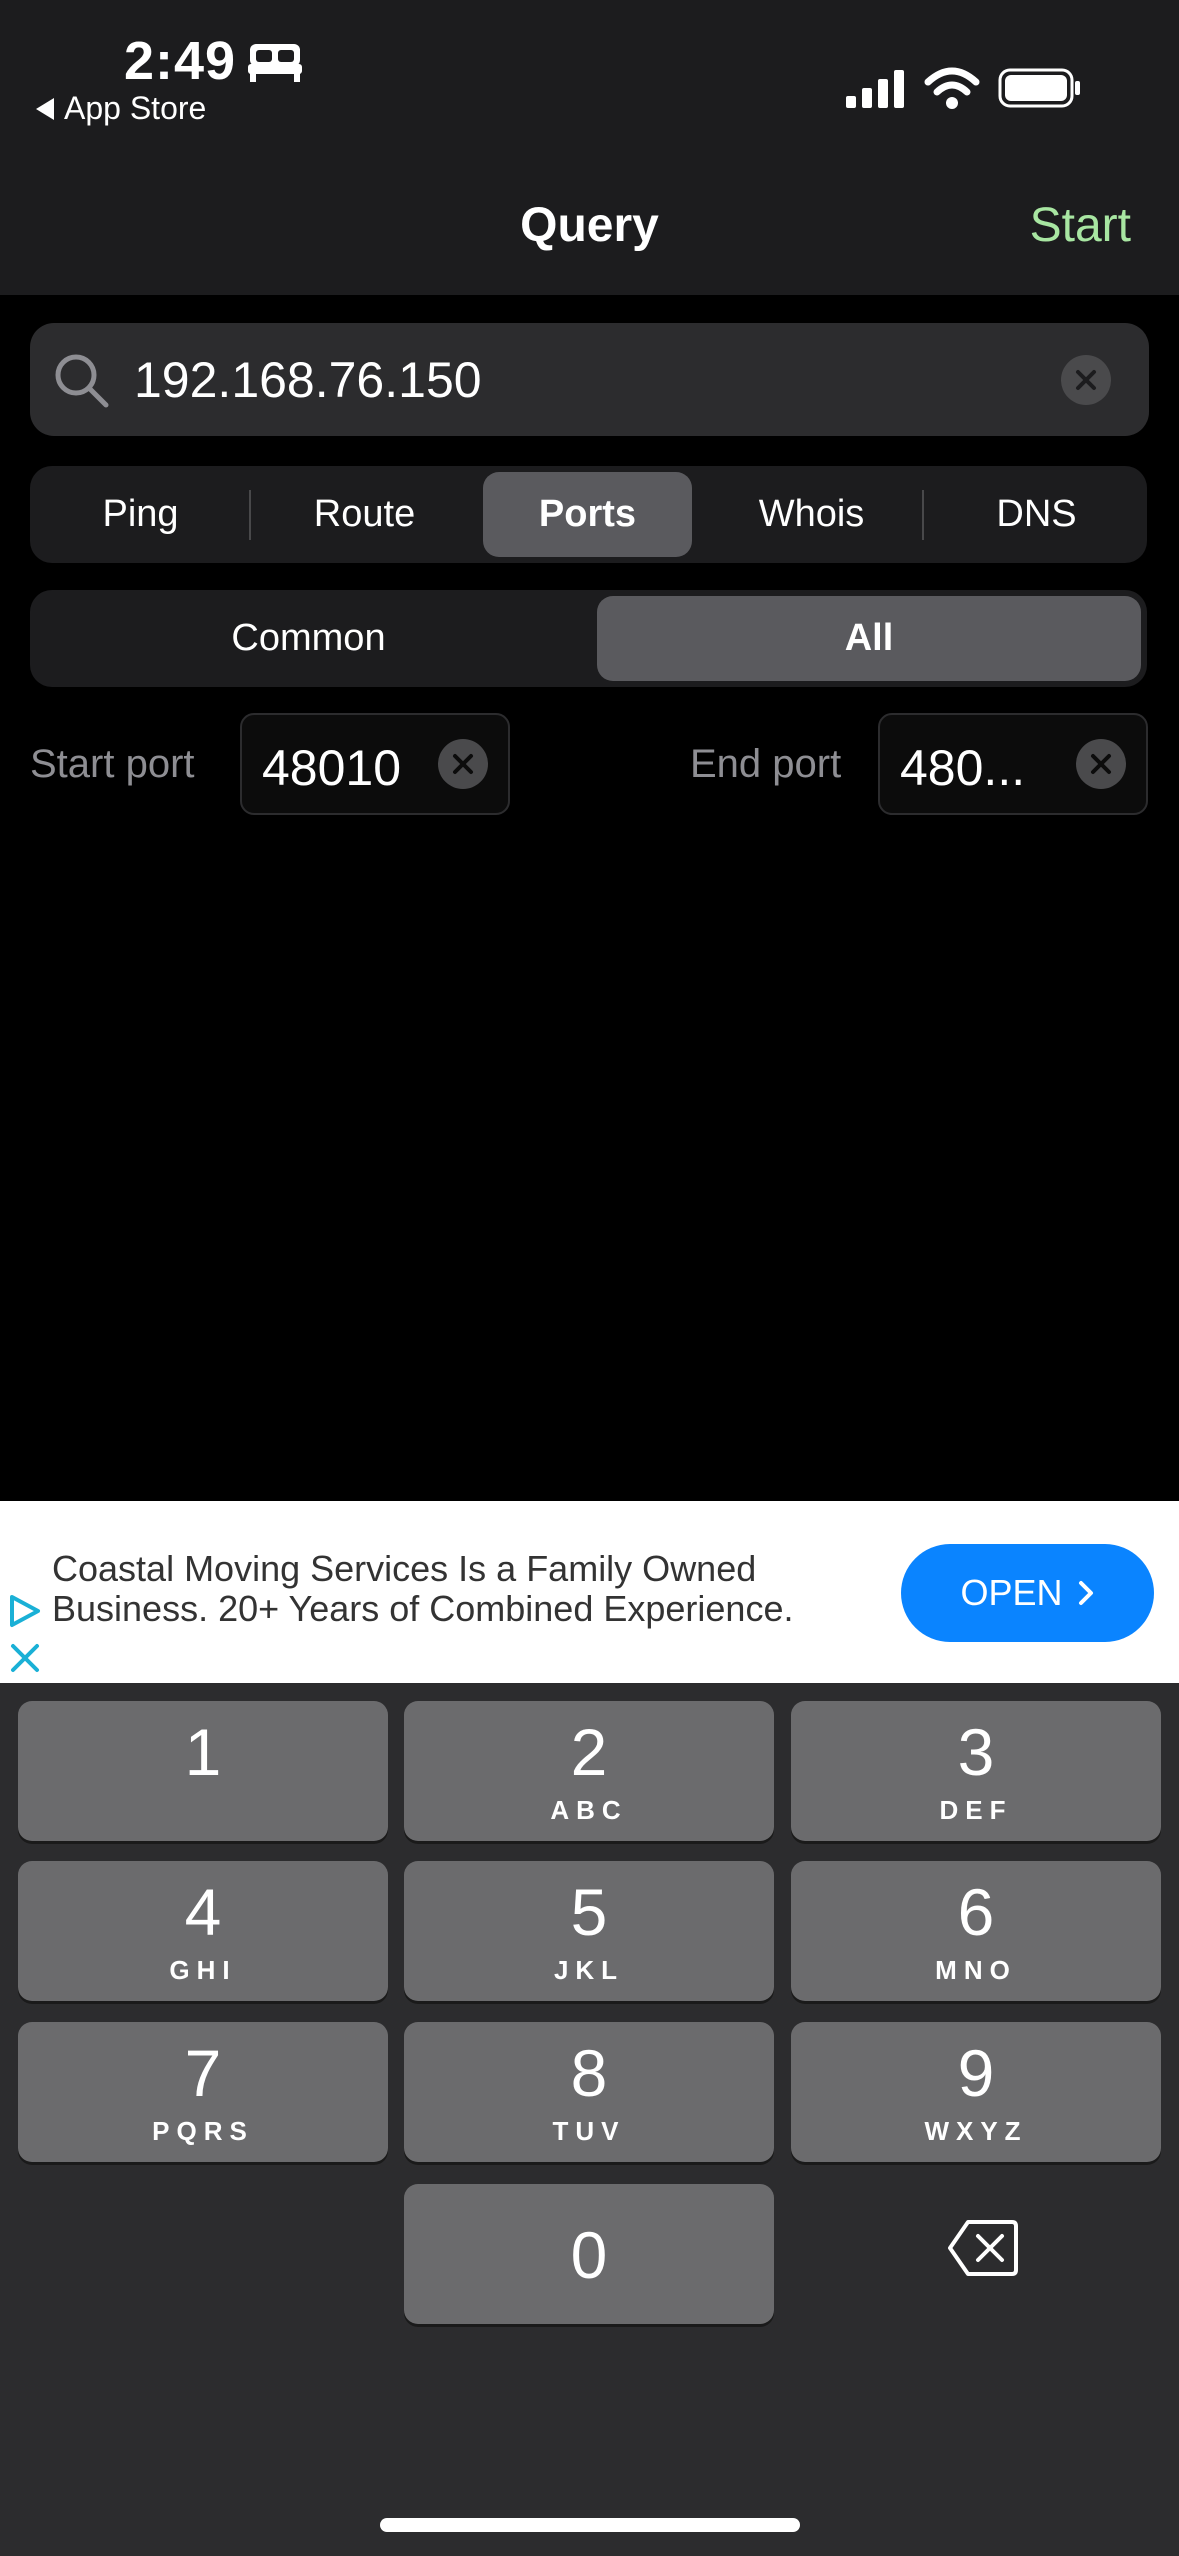 This screenshot has width=1179, height=2556. What do you see at coordinates (203, 2073) in the screenshot?
I see `key-digit: 7` at bounding box center [203, 2073].